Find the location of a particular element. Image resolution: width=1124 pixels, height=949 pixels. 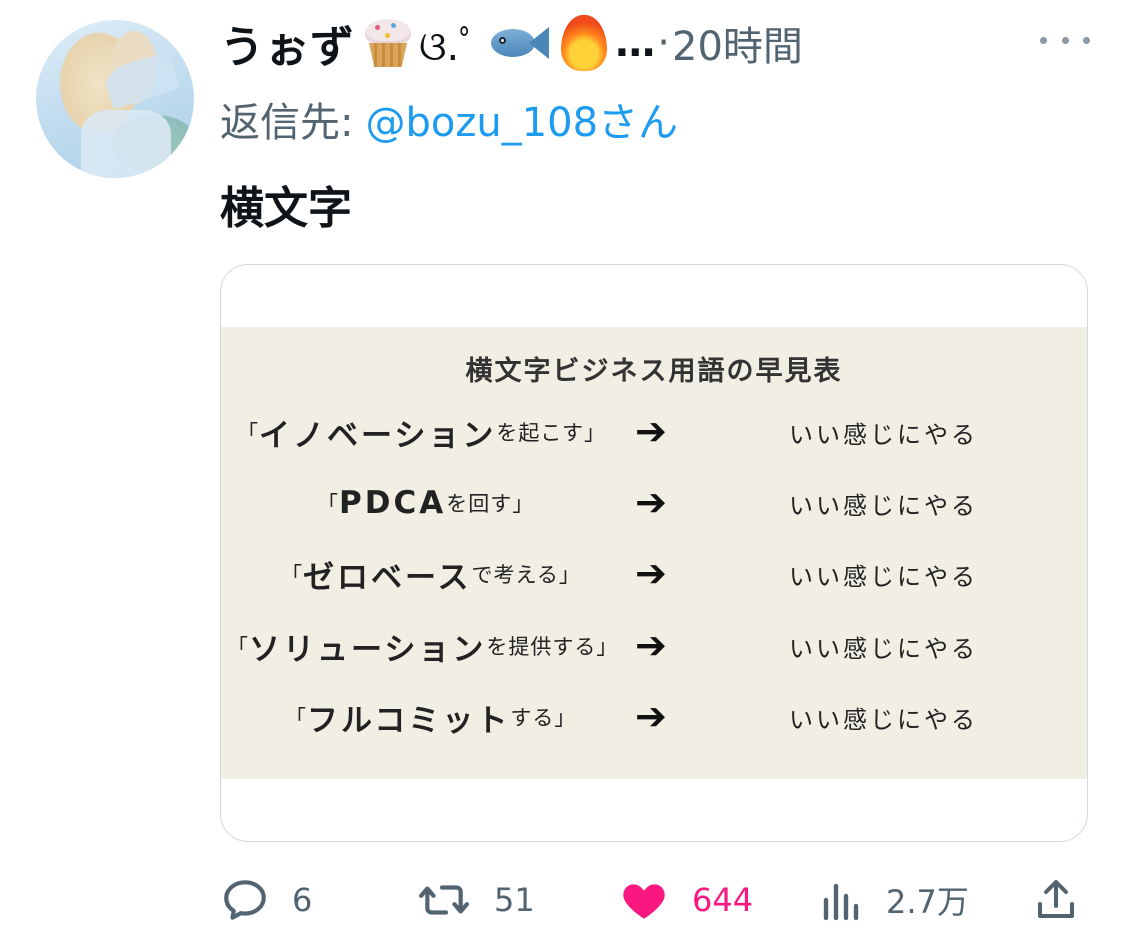

term-suffix: で考える is located at coordinates (515, 575).